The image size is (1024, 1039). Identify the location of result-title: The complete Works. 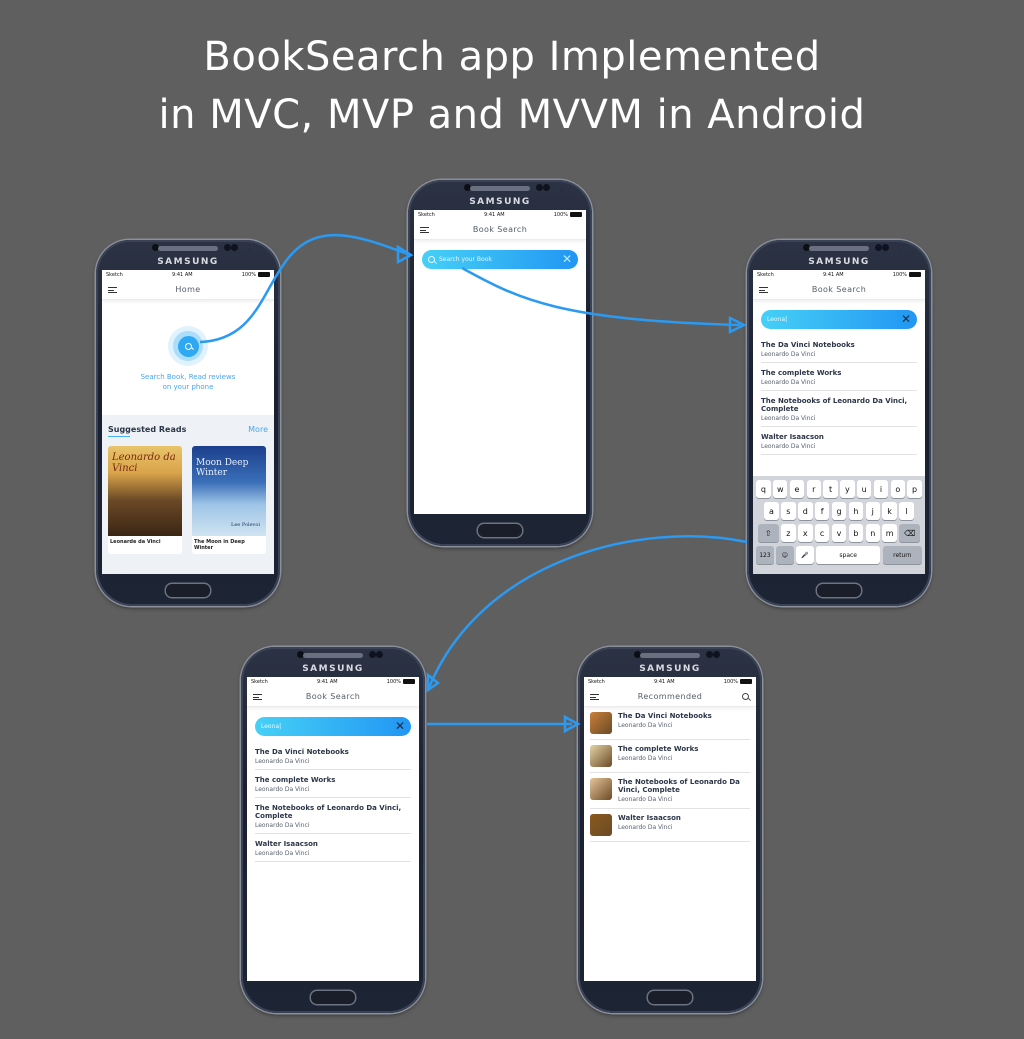
(295, 780).